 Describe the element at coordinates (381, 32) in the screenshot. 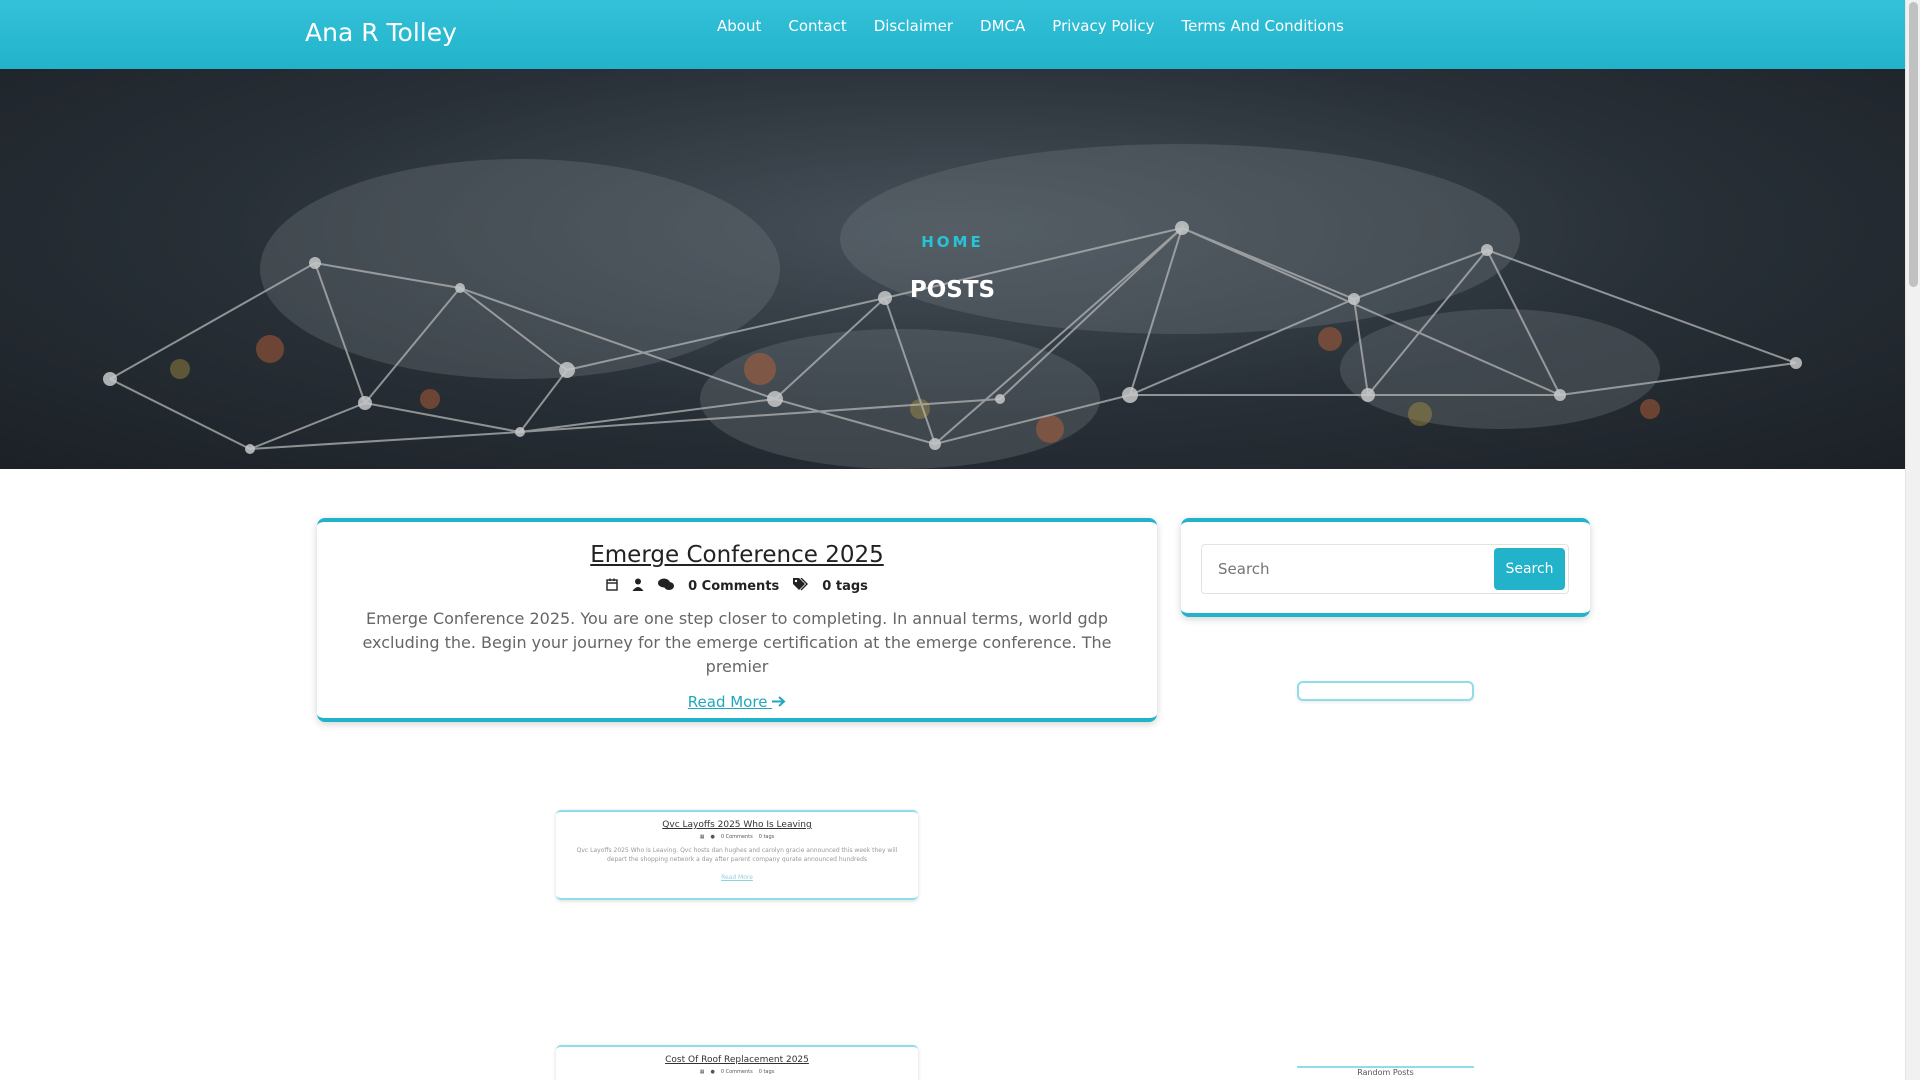

I see `site-title: Ana R Tolley` at that location.